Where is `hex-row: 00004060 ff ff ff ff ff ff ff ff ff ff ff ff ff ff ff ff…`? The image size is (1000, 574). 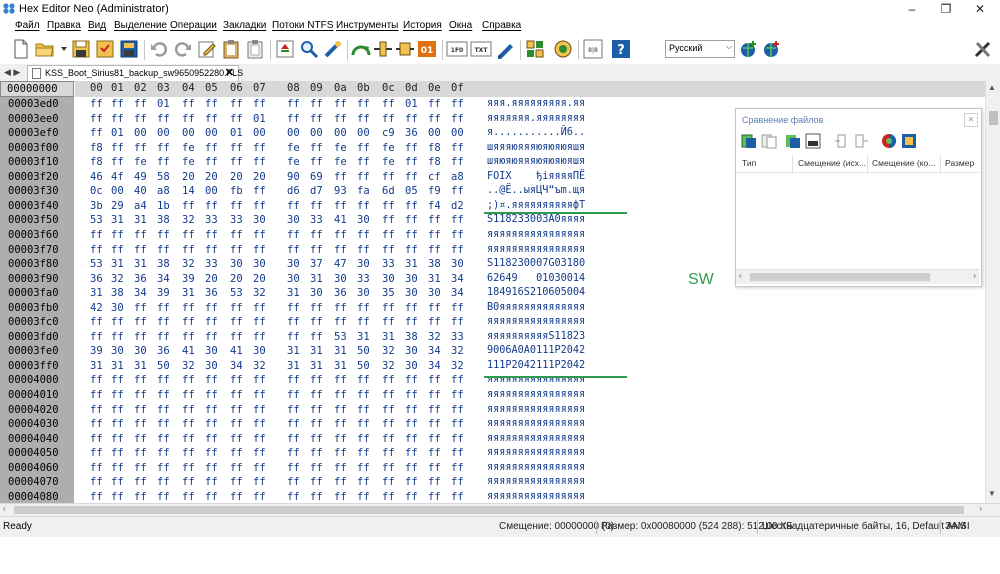
hex-row: 00004060 ff ff ff ff ff ff ff ff ff ff ff ff ff ff ff ff… is located at coordinates (492, 468).